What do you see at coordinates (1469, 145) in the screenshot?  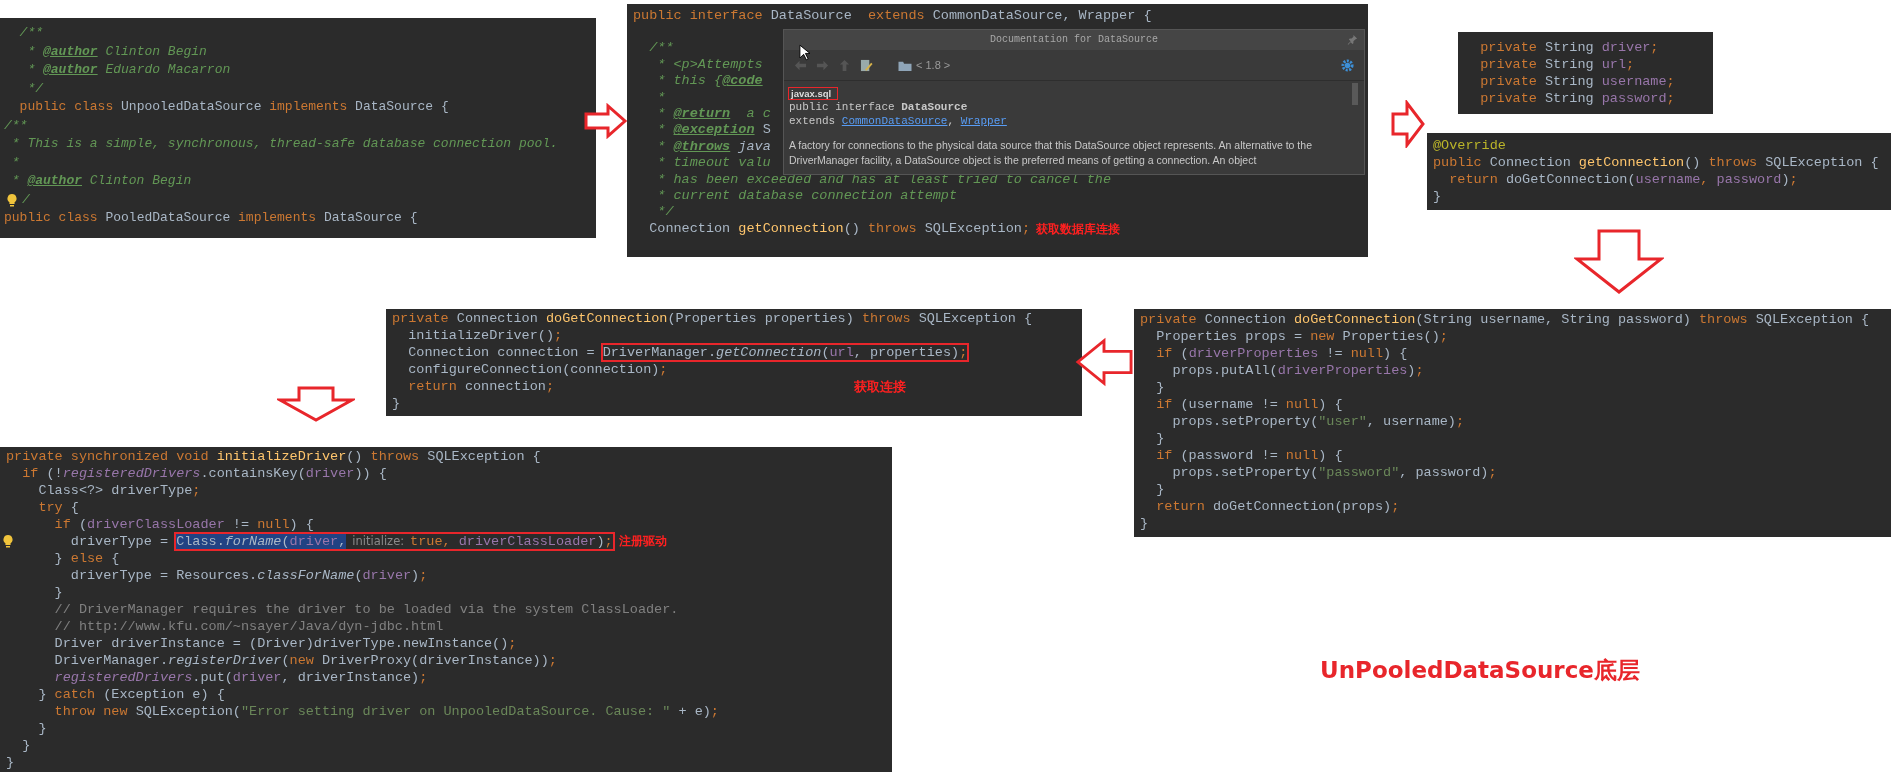 I see `code-line: @Override` at bounding box center [1469, 145].